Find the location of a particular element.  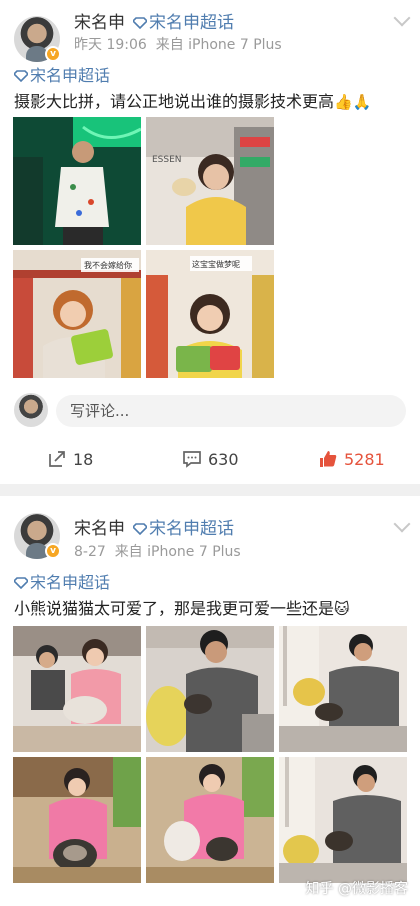

like-button: 5281 is located at coordinates (351, 460).